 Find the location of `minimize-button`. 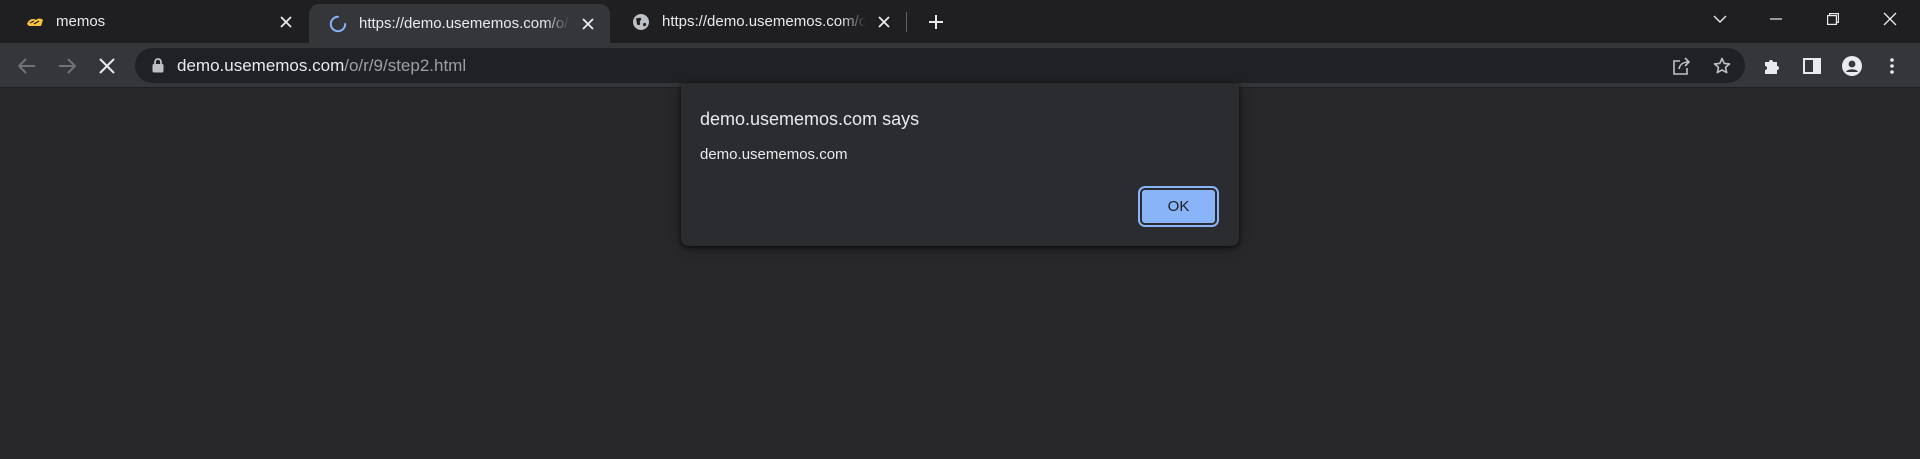

minimize-button is located at coordinates (1776, 19).